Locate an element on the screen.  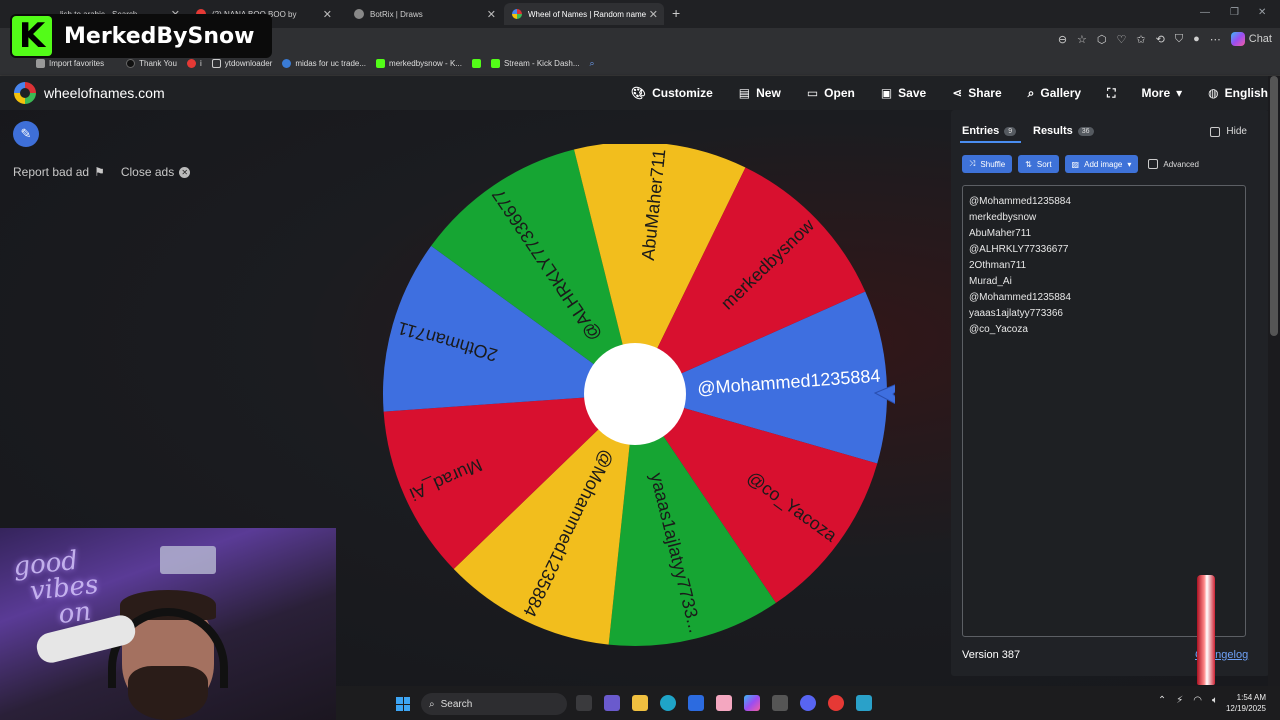
active-tab-indicator is located at coordinates (990, 142).